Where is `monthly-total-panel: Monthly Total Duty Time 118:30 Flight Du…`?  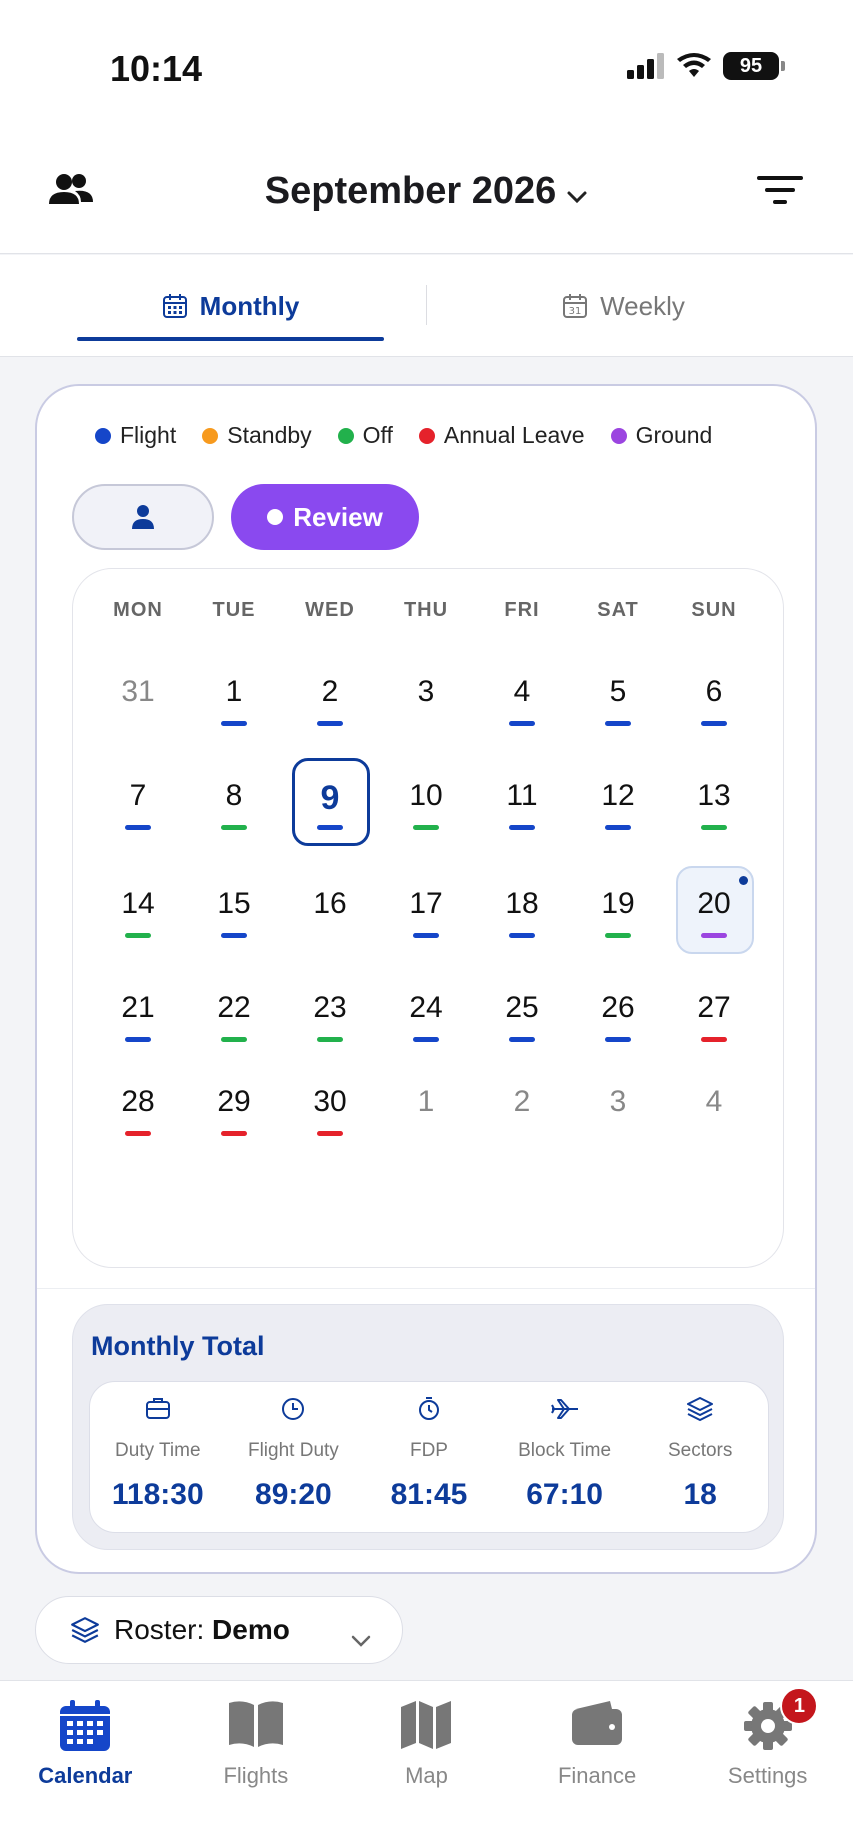 monthly-total-panel: Monthly Total Duty Time 118:30 Flight Du… is located at coordinates (428, 1427).